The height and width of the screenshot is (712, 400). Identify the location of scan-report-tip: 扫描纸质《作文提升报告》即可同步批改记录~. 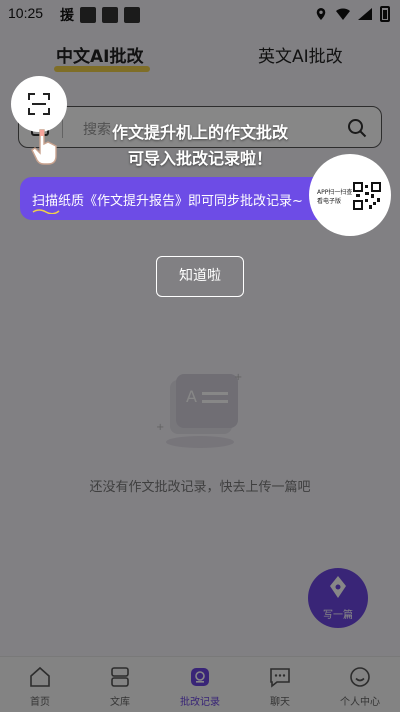
(186, 198).